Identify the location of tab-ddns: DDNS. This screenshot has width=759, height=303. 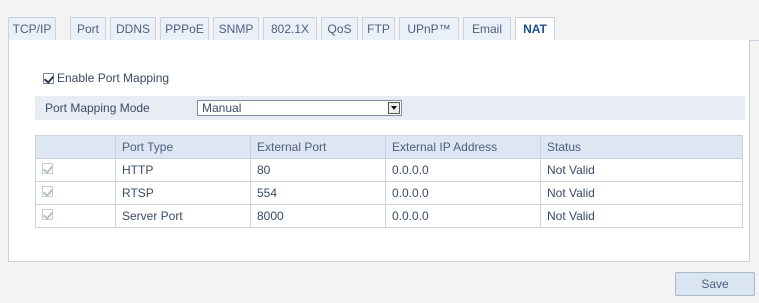
(133, 28).